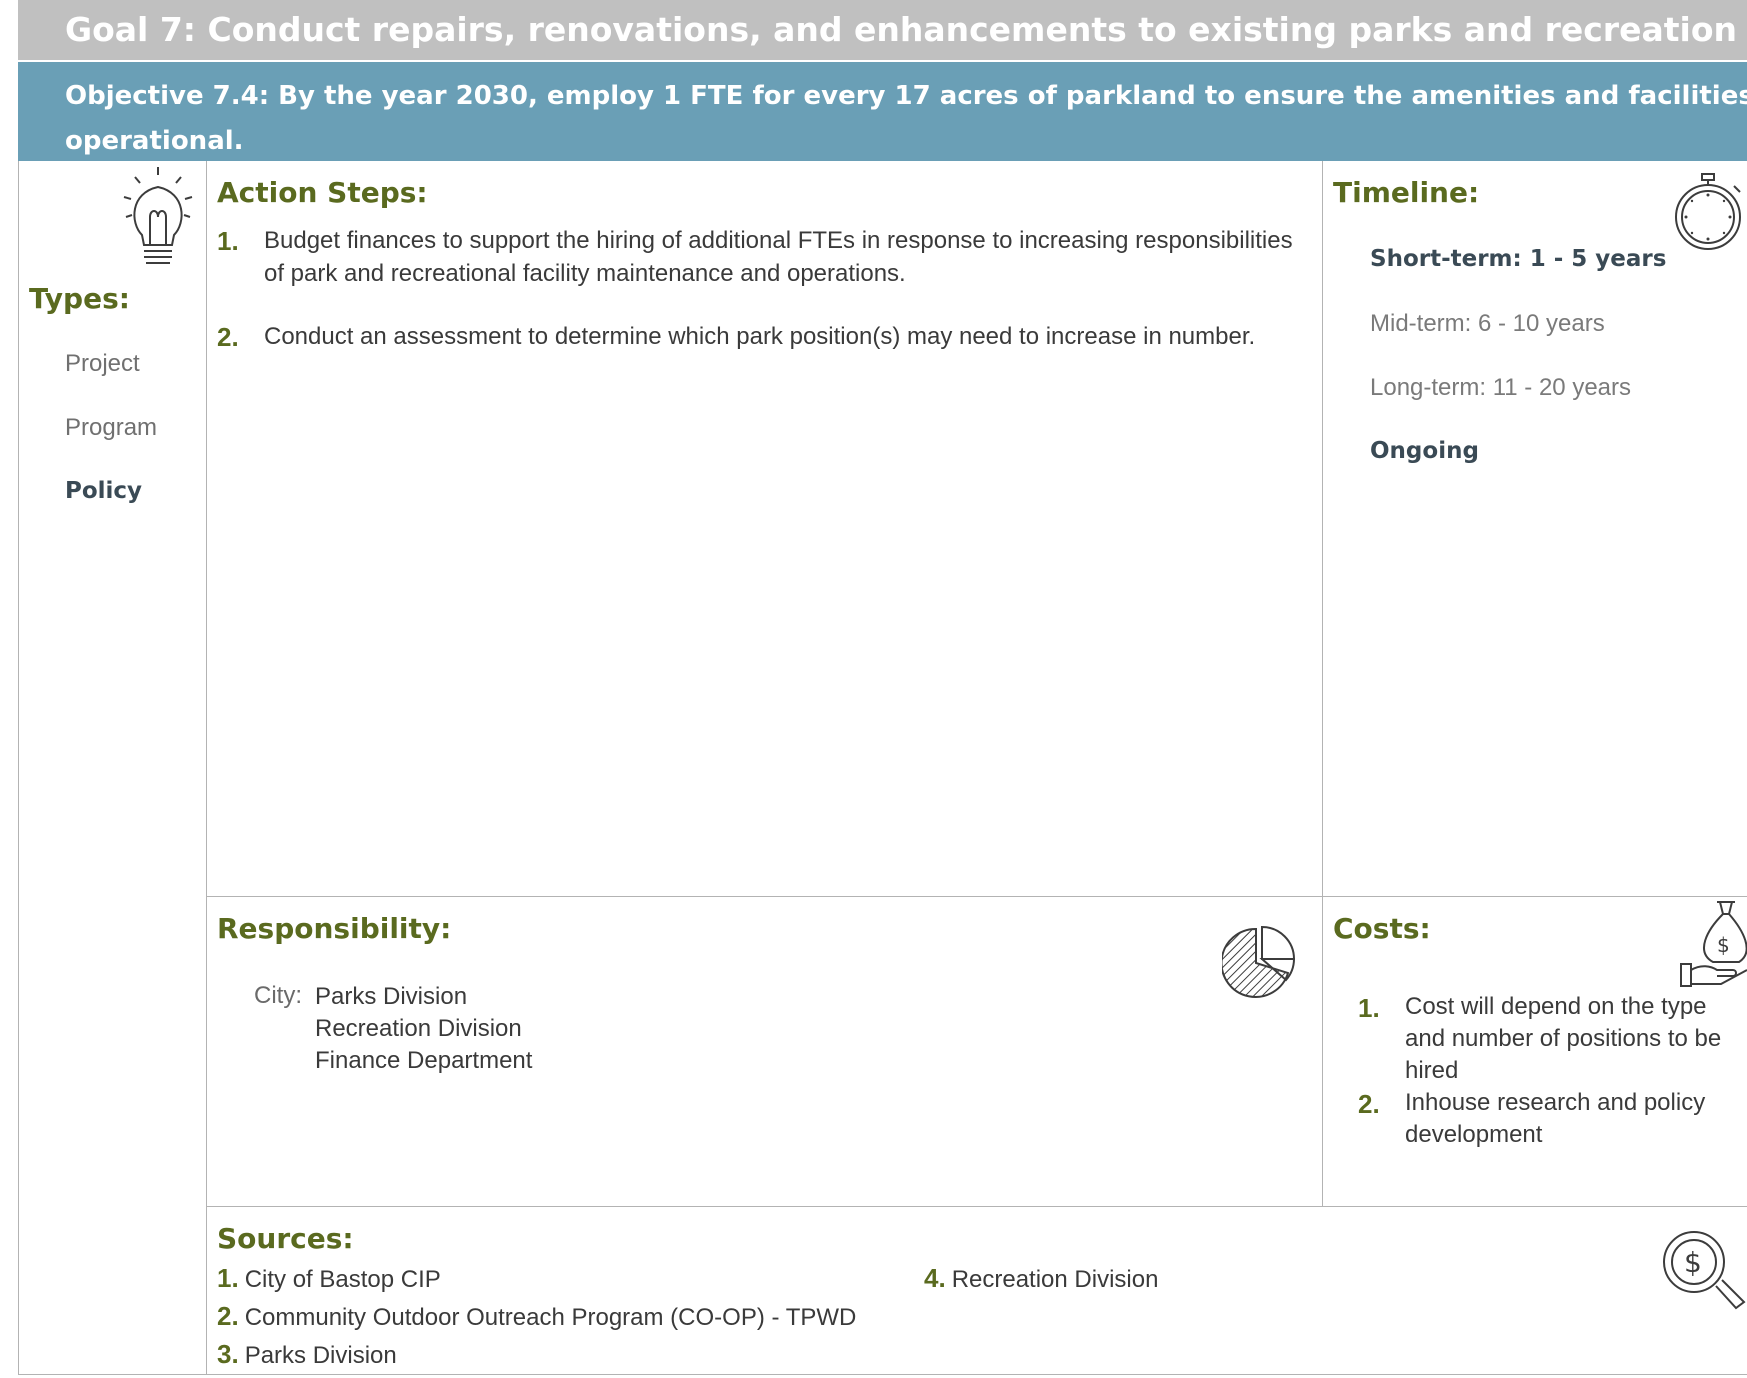 The height and width of the screenshot is (1378, 1747). What do you see at coordinates (935, 1278) in the screenshot?
I see `source-number: 4.` at bounding box center [935, 1278].